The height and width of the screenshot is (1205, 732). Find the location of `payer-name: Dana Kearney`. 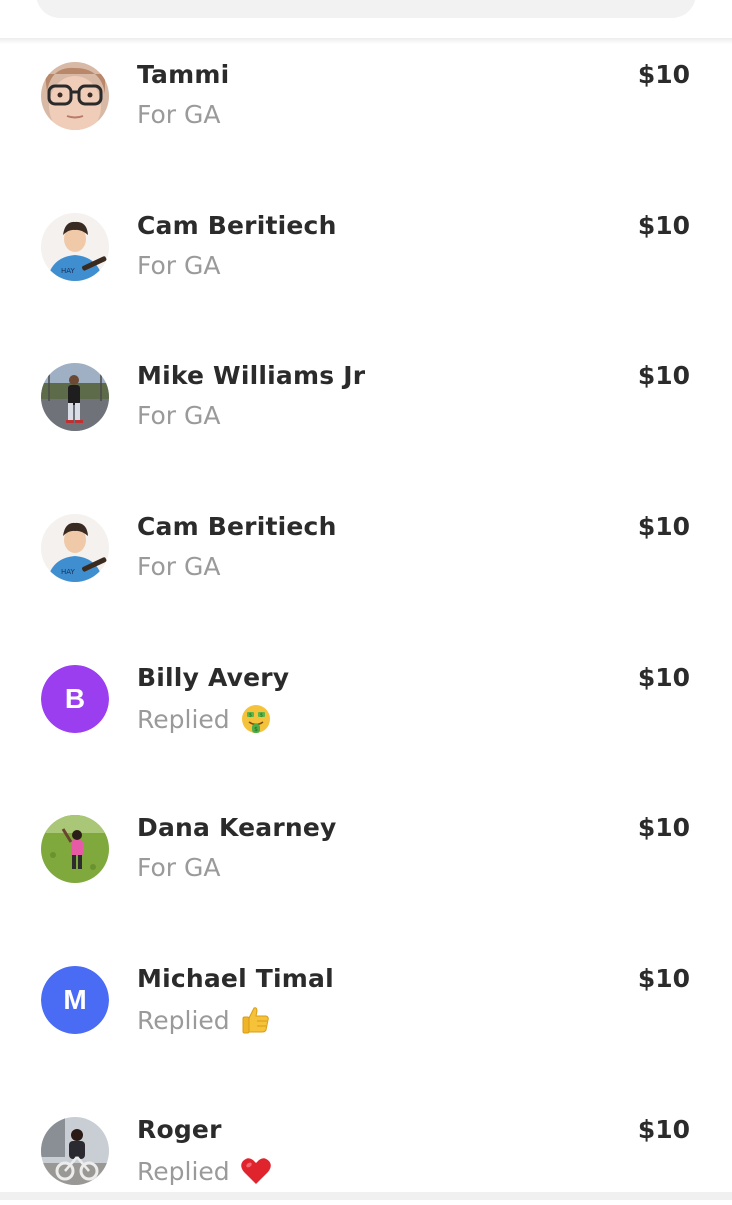

payer-name: Dana Kearney is located at coordinates (237, 827).